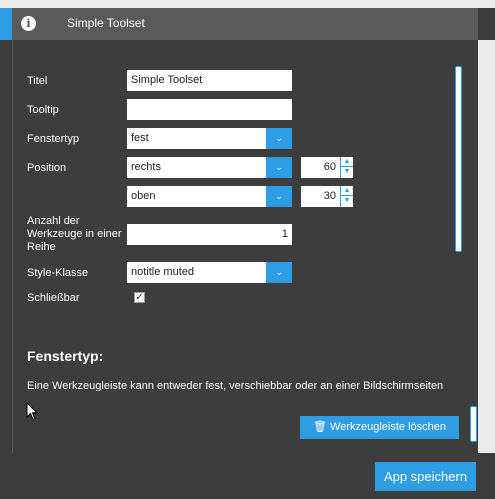  Describe the element at coordinates (196, 167) in the screenshot. I see `position-horizontal-select: rechts` at that location.